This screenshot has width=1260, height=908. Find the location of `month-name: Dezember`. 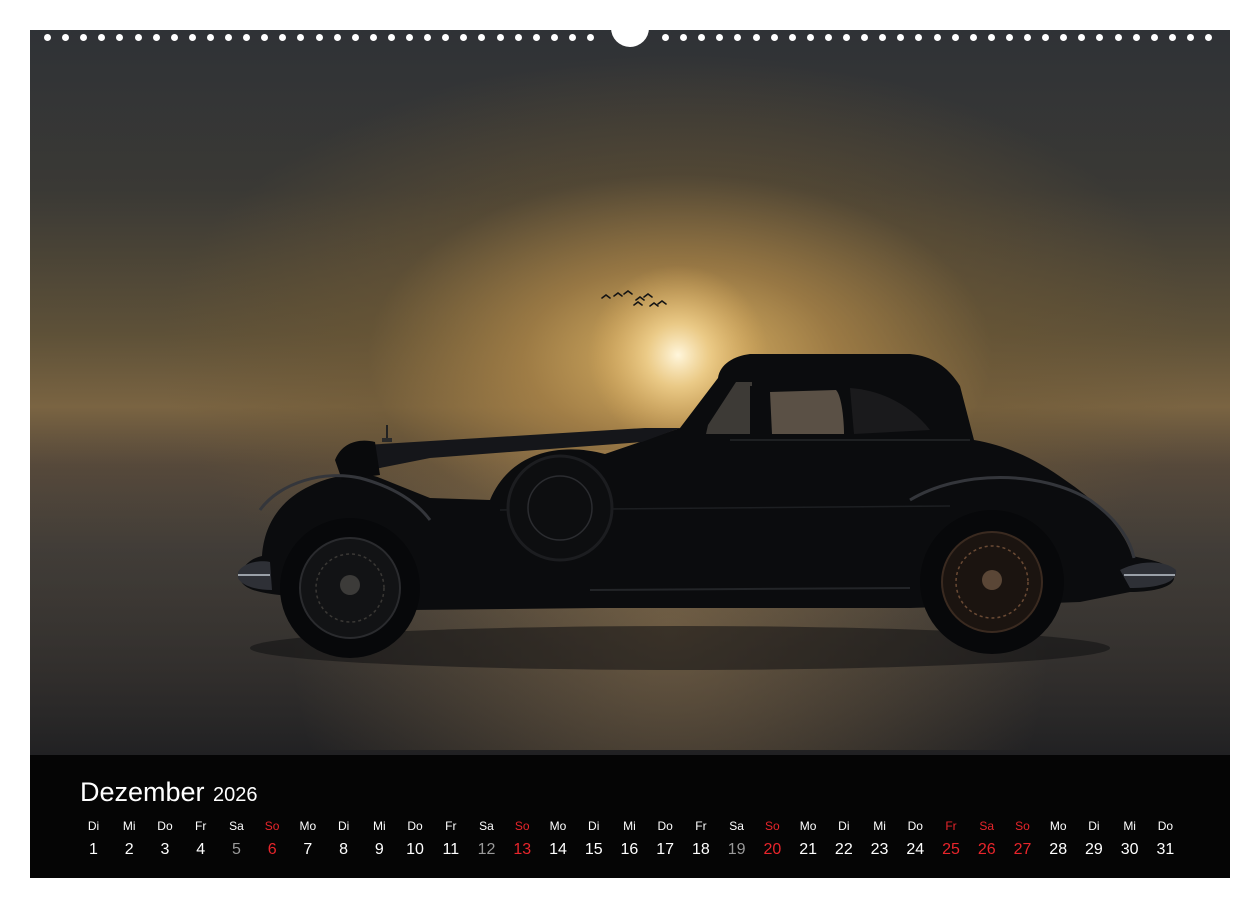

month-name: Dezember is located at coordinates (142, 792).